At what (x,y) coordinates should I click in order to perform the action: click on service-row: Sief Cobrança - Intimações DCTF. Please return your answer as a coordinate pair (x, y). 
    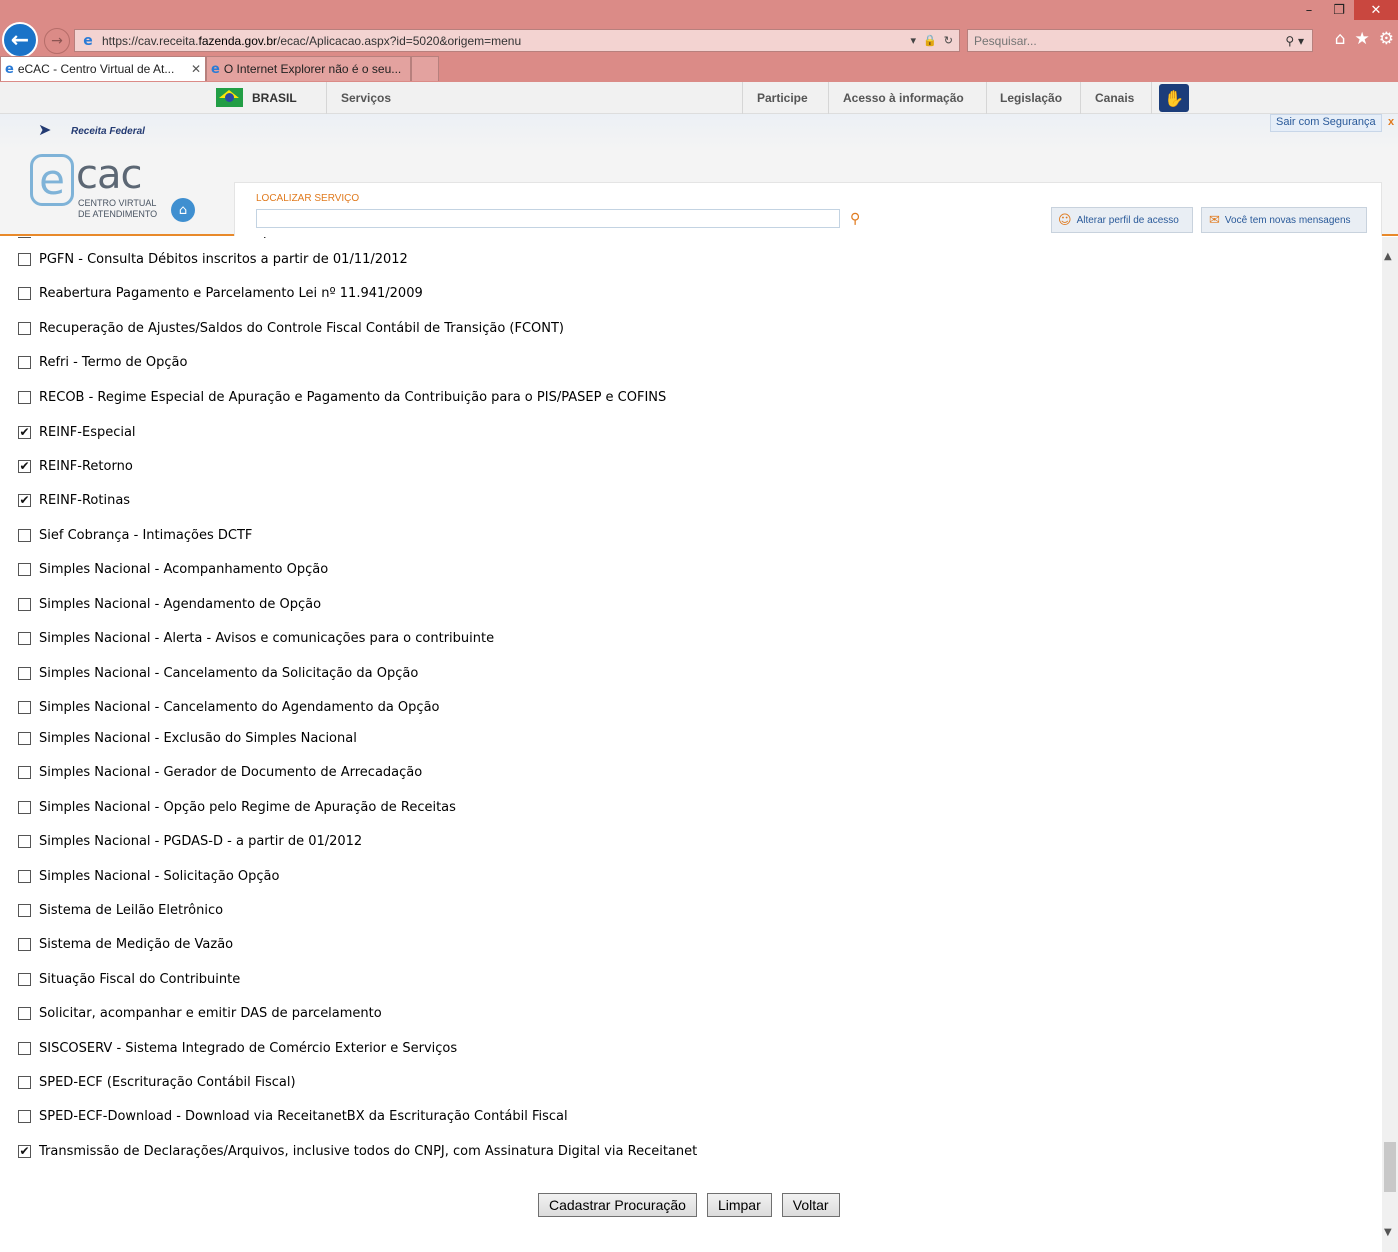
    Looking at the image, I should click on (135, 535).